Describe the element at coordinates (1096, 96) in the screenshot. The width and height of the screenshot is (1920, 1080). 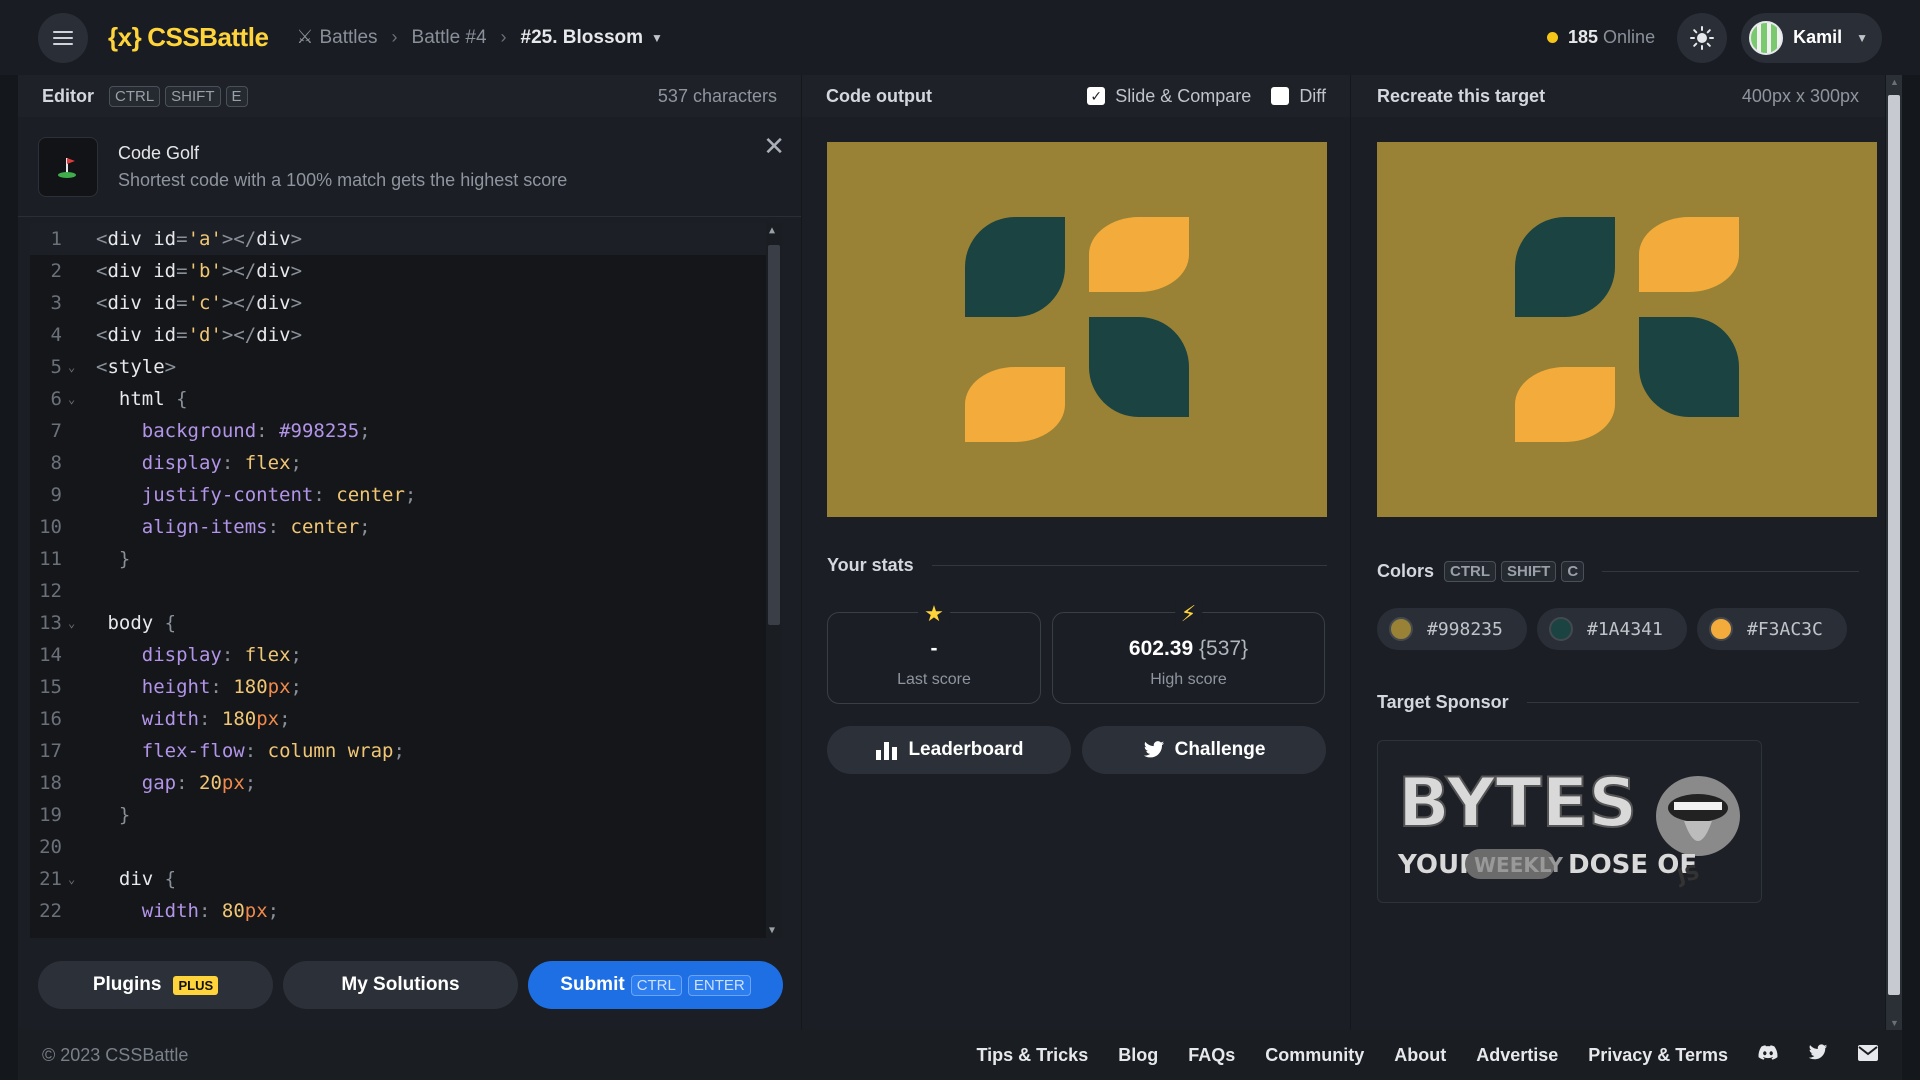
I see `checkbox-checked-icon: ✓` at that location.